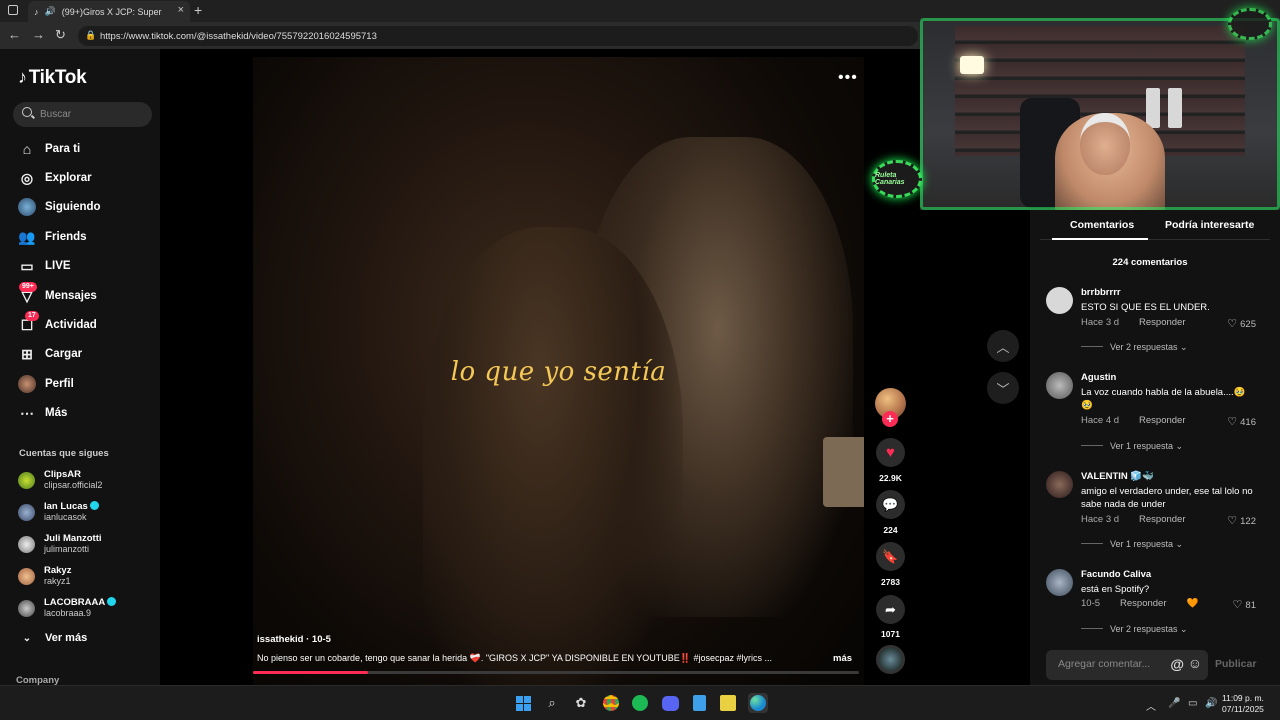  I want to click on following-item: Juli Manzotti julimanzotti, so click(60, 544).